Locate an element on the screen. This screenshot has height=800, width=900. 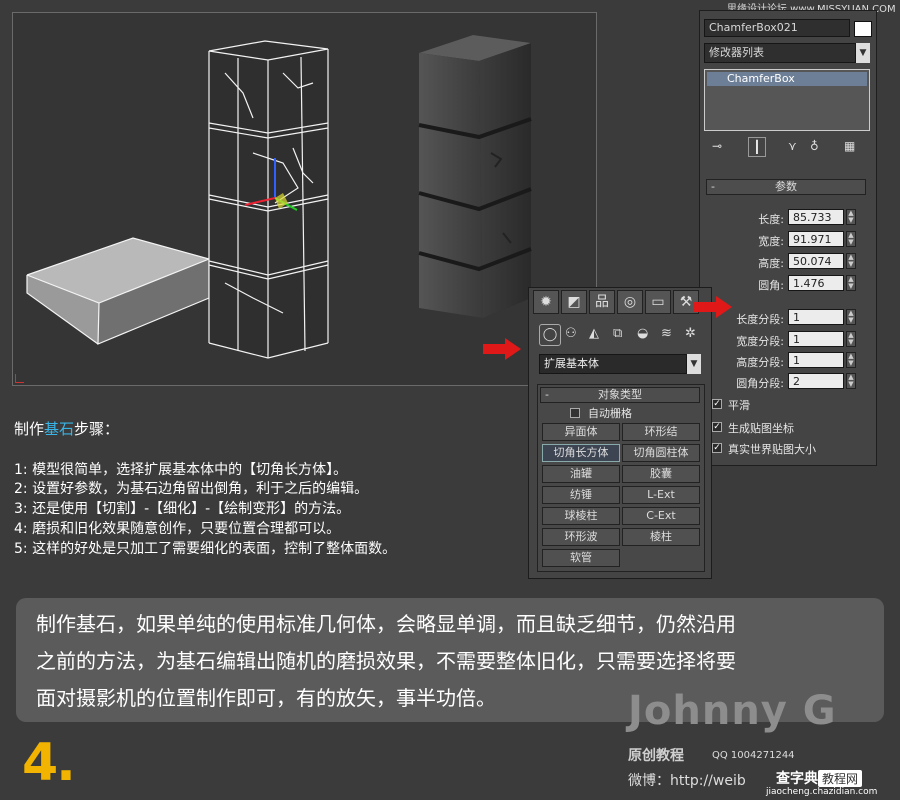
watermark-url: jiaocheng.chazidian.com is located at coordinates (822, 792).